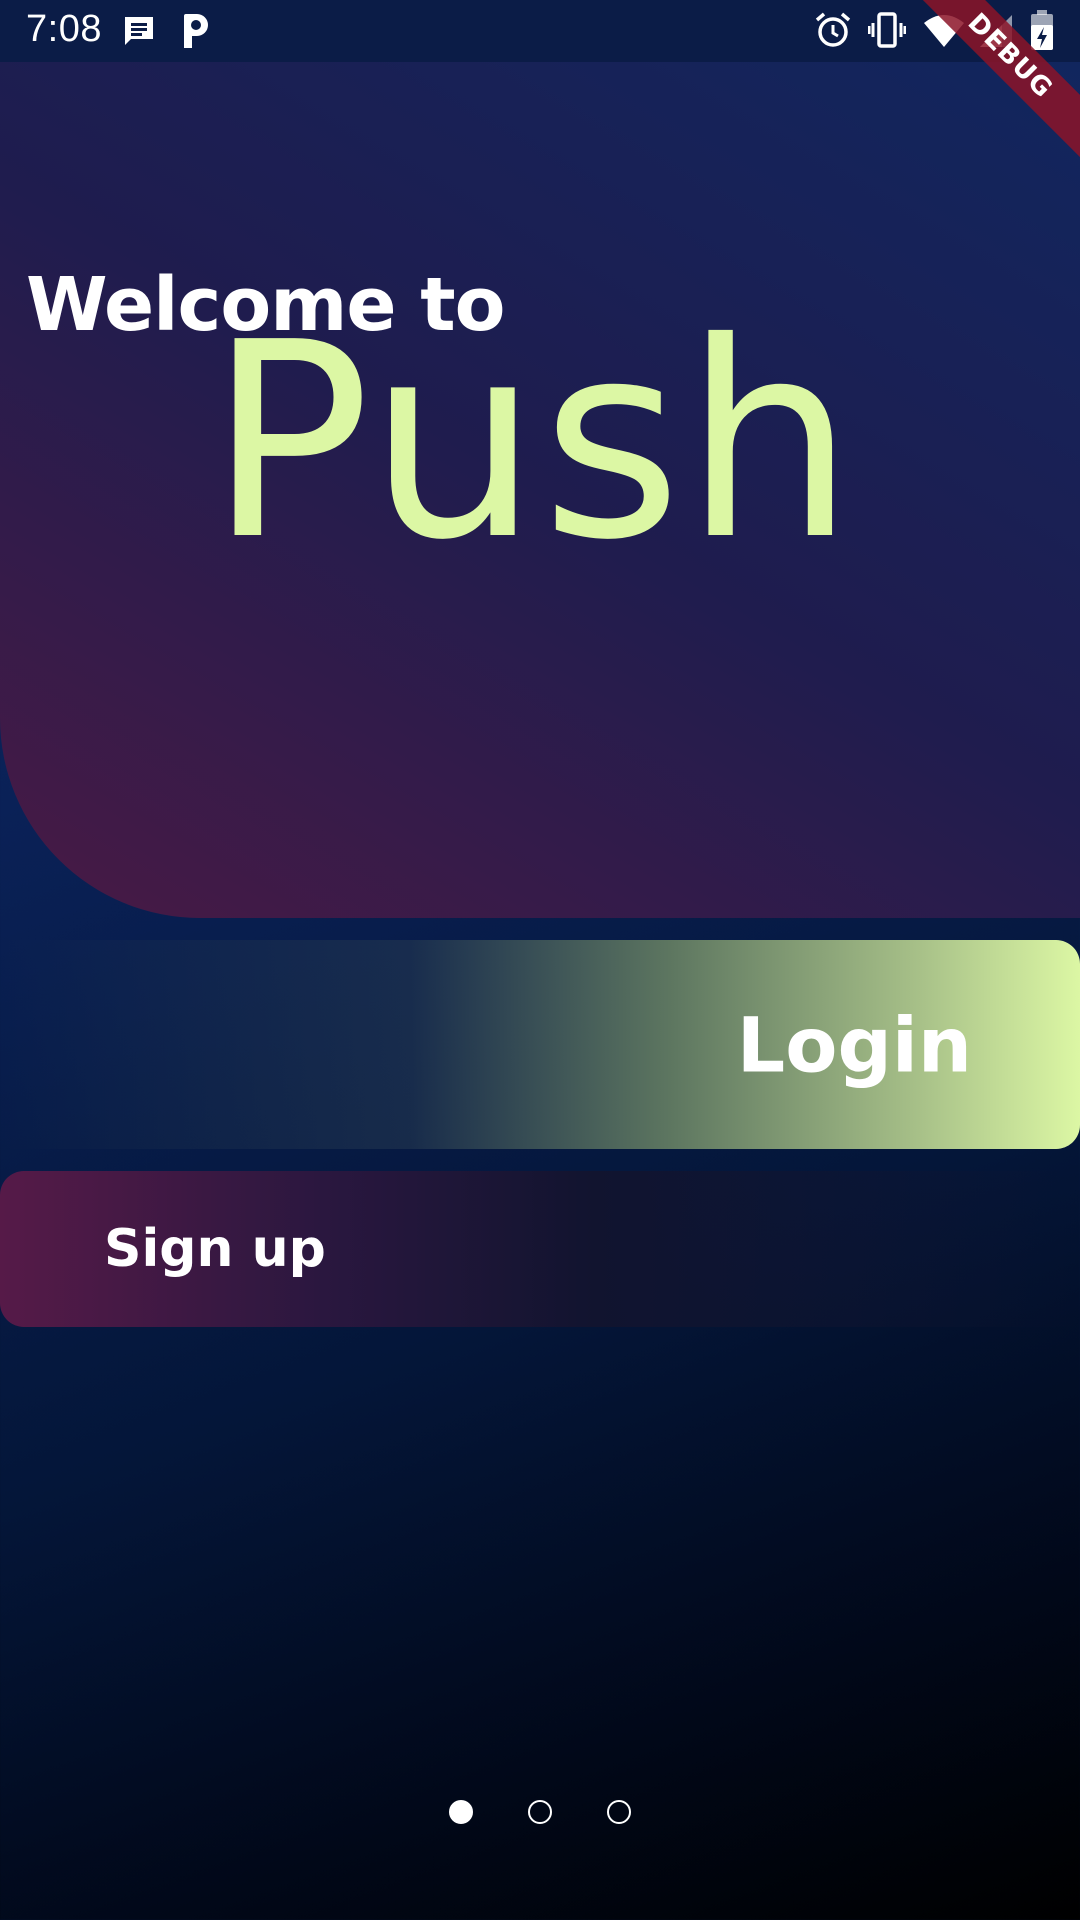 This screenshot has height=1920, width=1080. I want to click on message-icon, so click(139, 33).